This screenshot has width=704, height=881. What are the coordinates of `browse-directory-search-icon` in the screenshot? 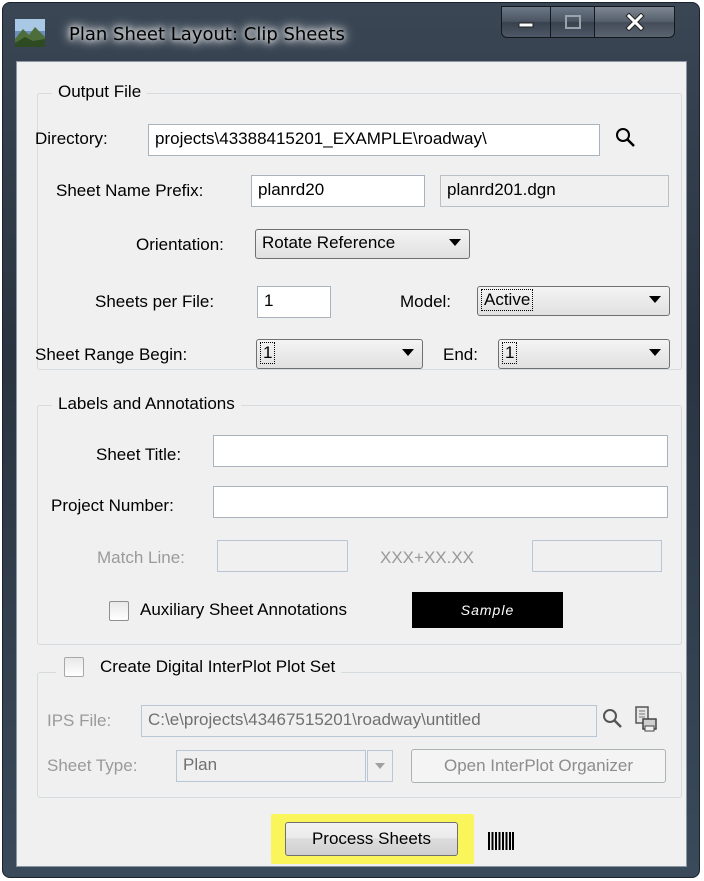 It's located at (626, 138).